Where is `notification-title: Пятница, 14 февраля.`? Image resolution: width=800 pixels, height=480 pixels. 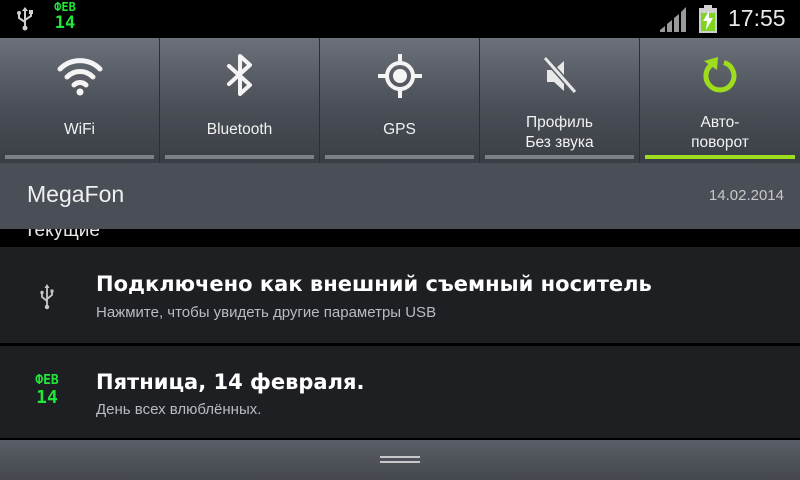
notification-title: Пятница, 14 февраля. is located at coordinates (230, 382).